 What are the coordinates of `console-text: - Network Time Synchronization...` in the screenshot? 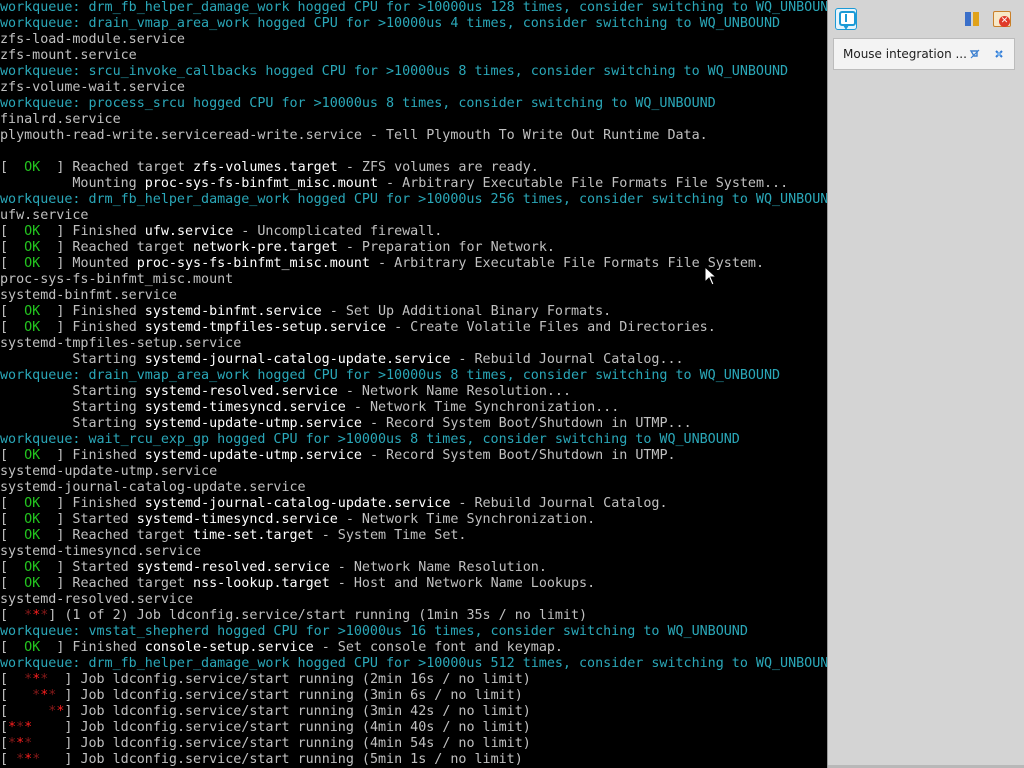 It's located at (482, 407).